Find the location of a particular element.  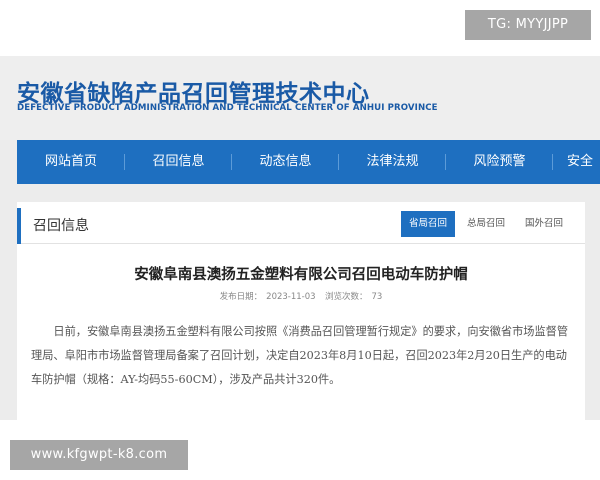

nav-item-safety: 安全 is located at coordinates (576, 162).